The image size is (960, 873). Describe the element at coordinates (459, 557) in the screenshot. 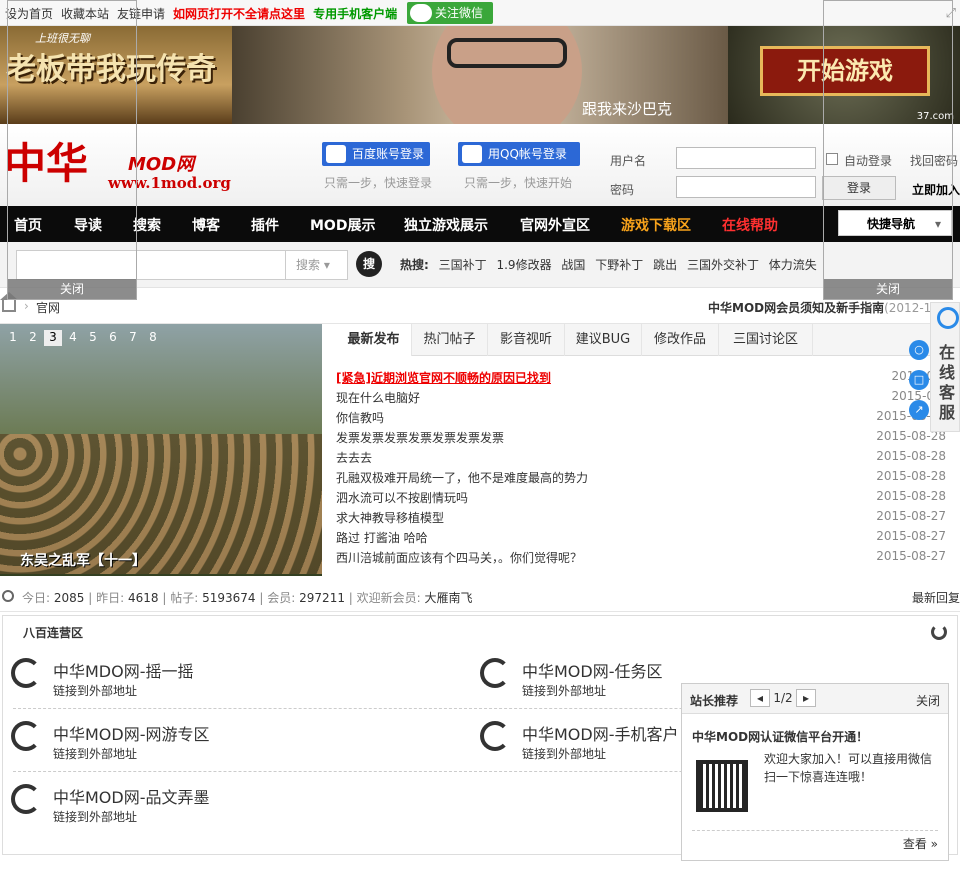

I see `thread-title: 西川涪城前面应该有个四马关，。你们觉得呢？` at that location.